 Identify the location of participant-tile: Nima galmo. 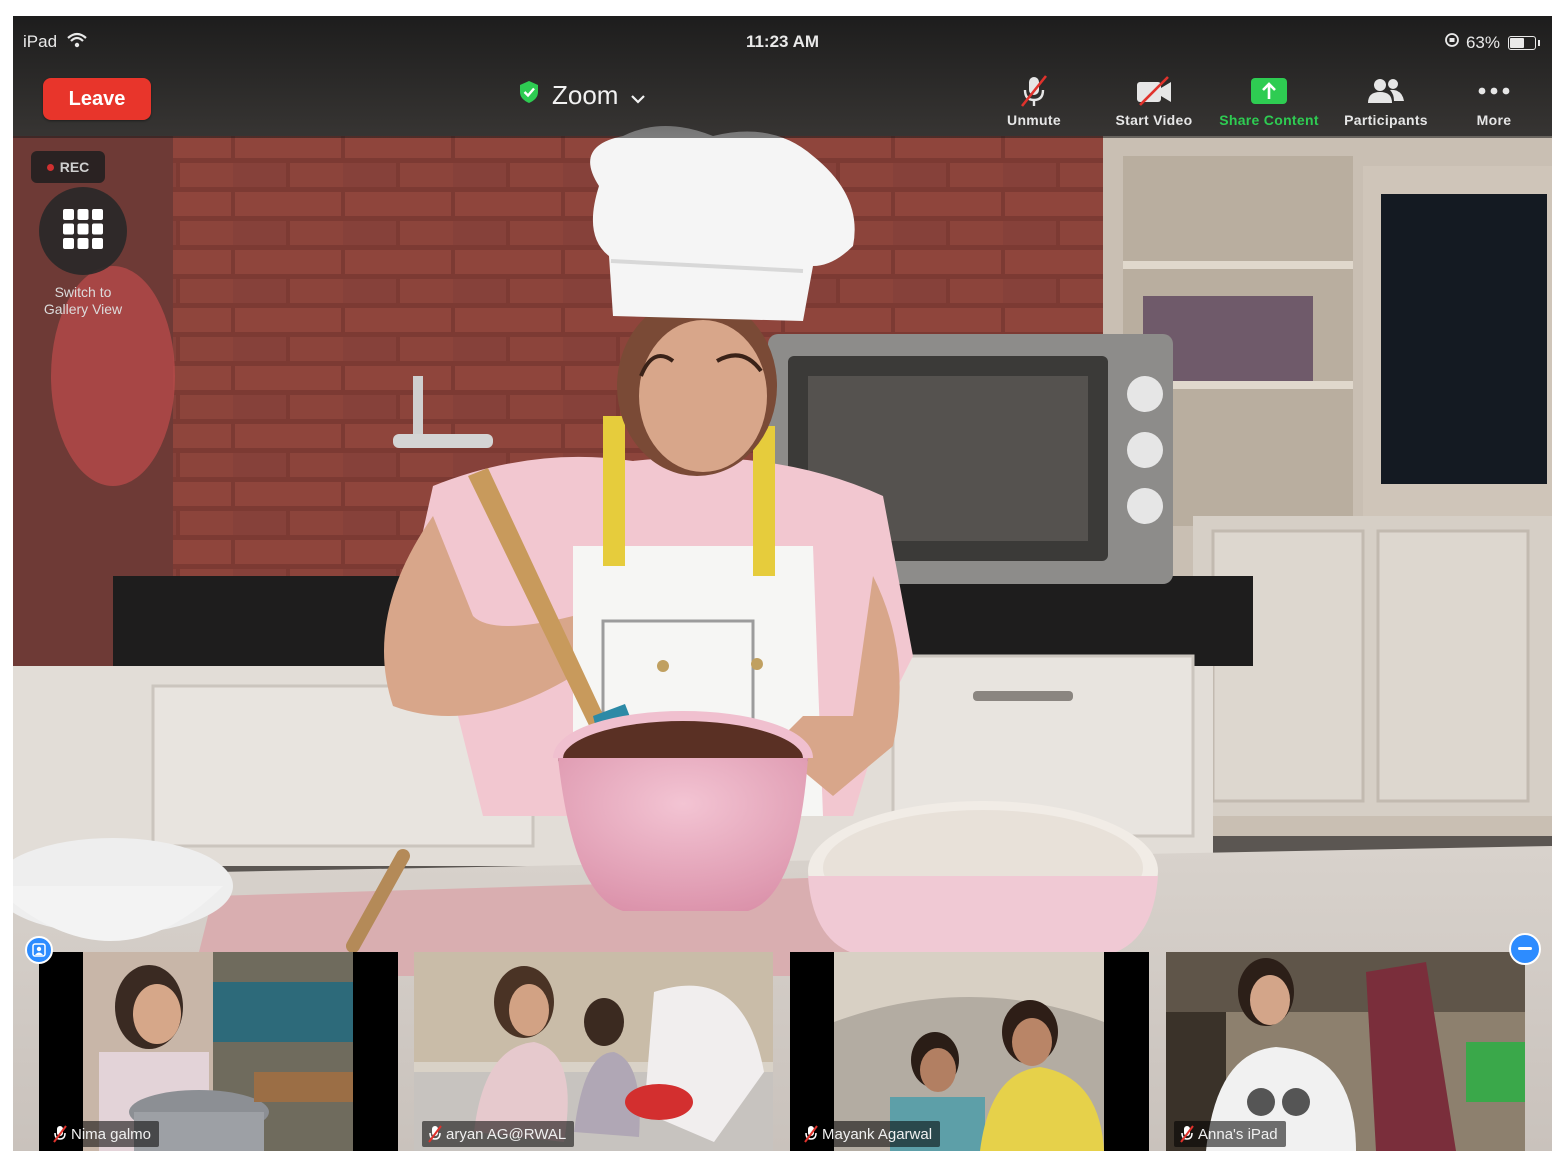
(218, 1051).